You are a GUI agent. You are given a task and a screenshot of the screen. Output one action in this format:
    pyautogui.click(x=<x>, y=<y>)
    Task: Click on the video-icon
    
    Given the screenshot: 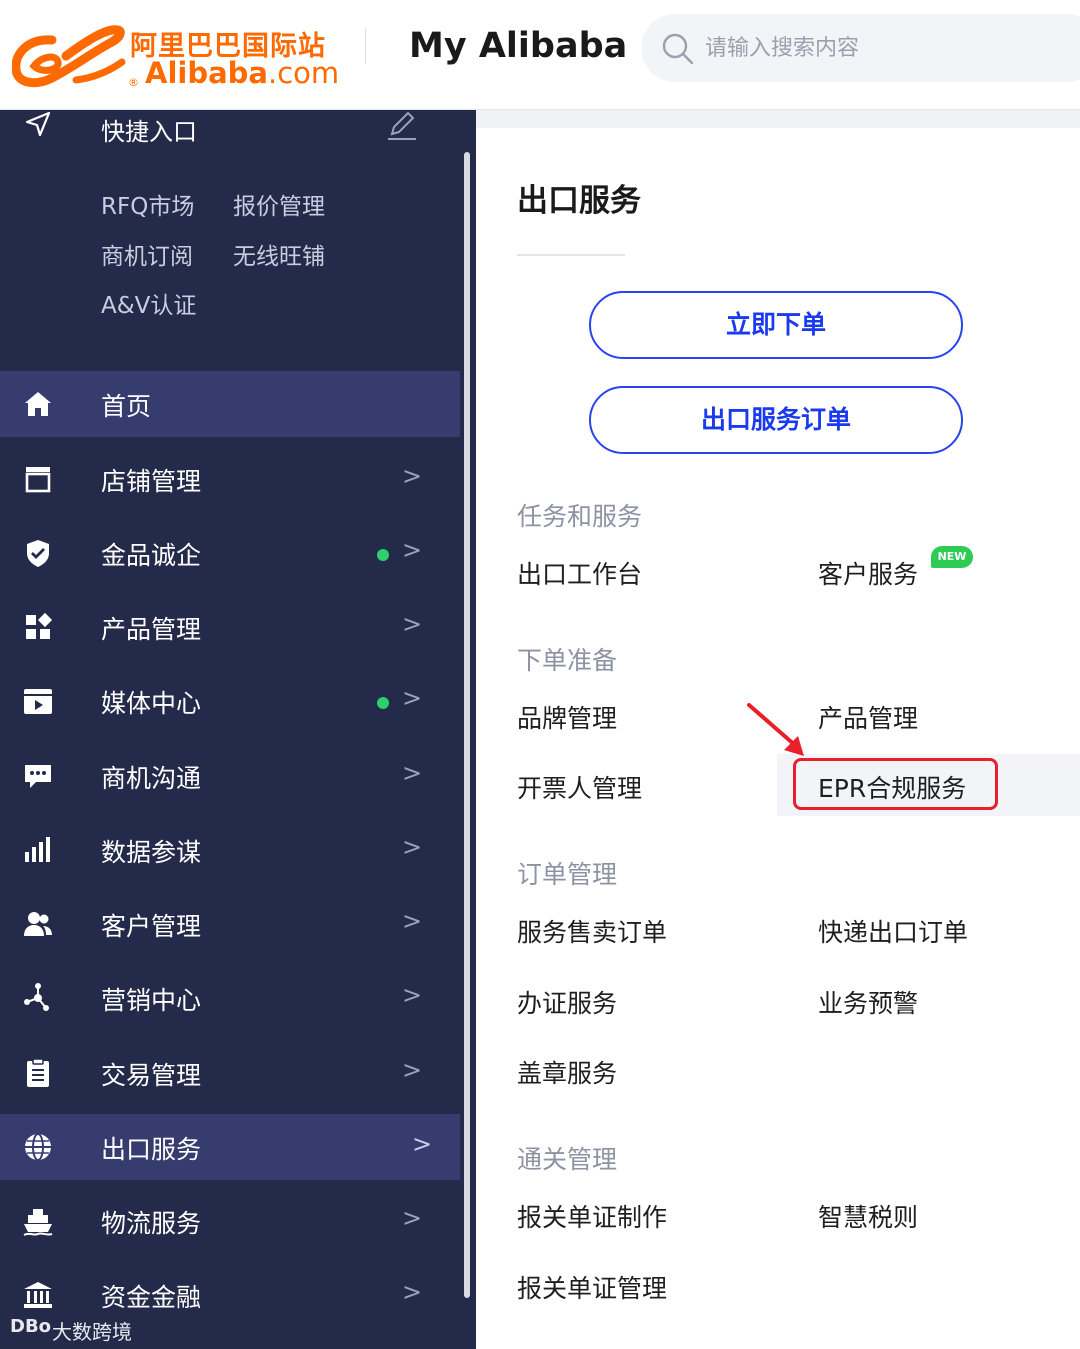 What is the action you would take?
    pyautogui.click(x=38, y=701)
    